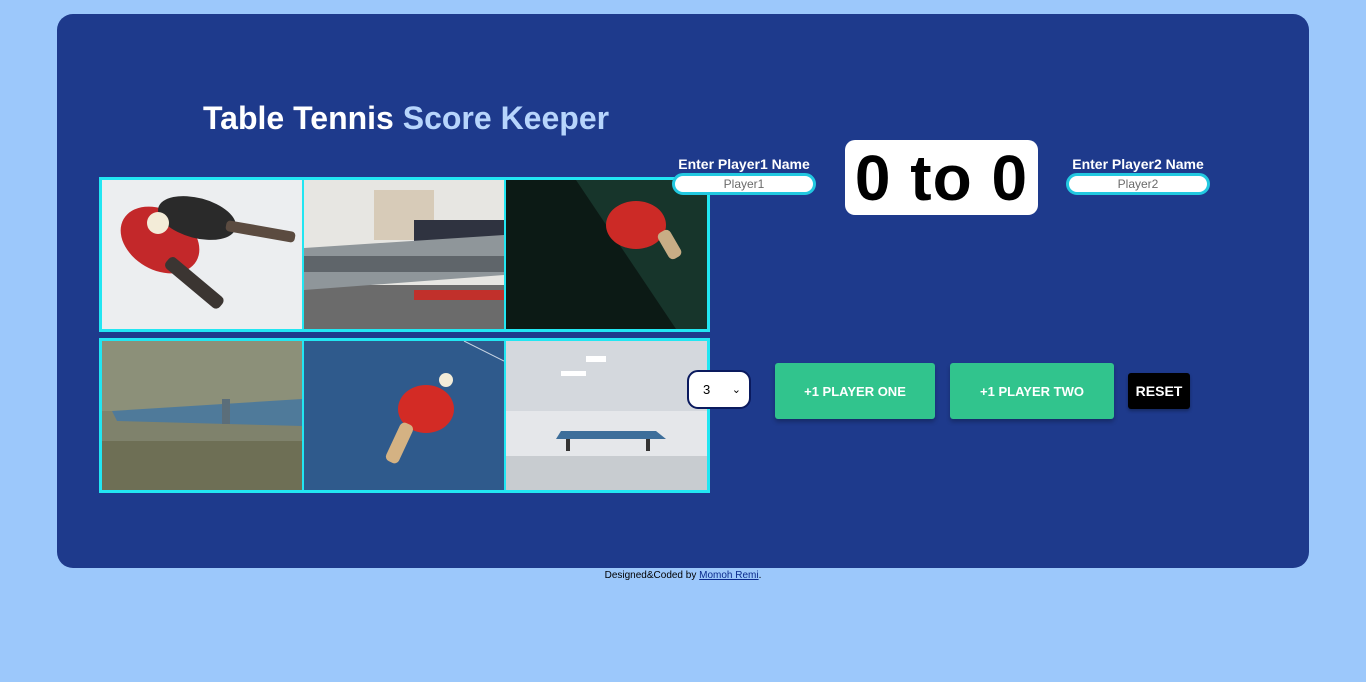 This screenshot has height=682, width=1366. I want to click on paddle-on-blue-photo, so click(403, 415).